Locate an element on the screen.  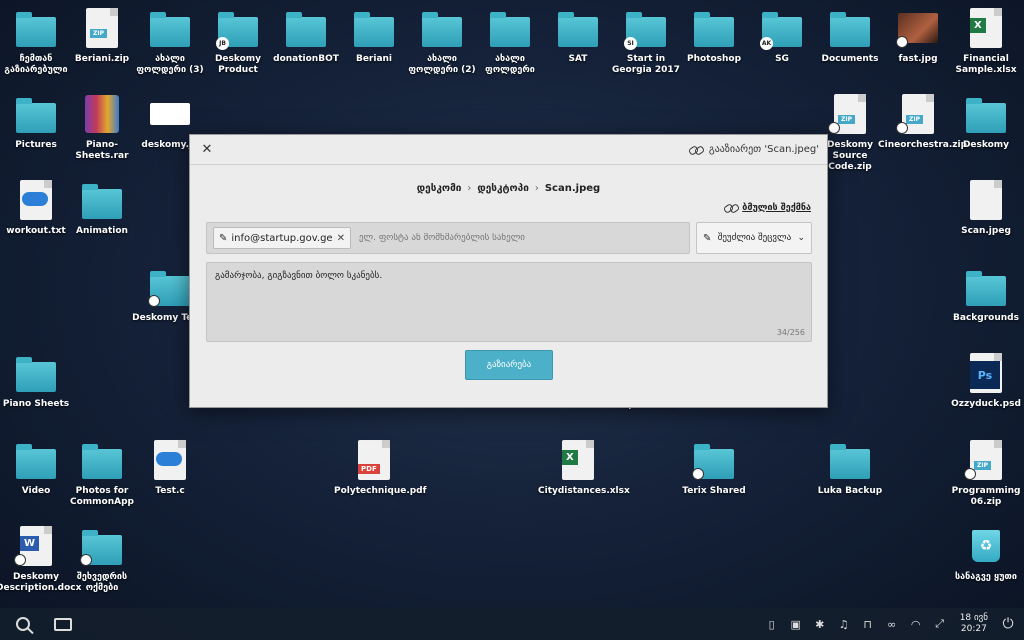
desktop-icon-fast-jpg: fast.jpg is located at coordinates (918, 35).